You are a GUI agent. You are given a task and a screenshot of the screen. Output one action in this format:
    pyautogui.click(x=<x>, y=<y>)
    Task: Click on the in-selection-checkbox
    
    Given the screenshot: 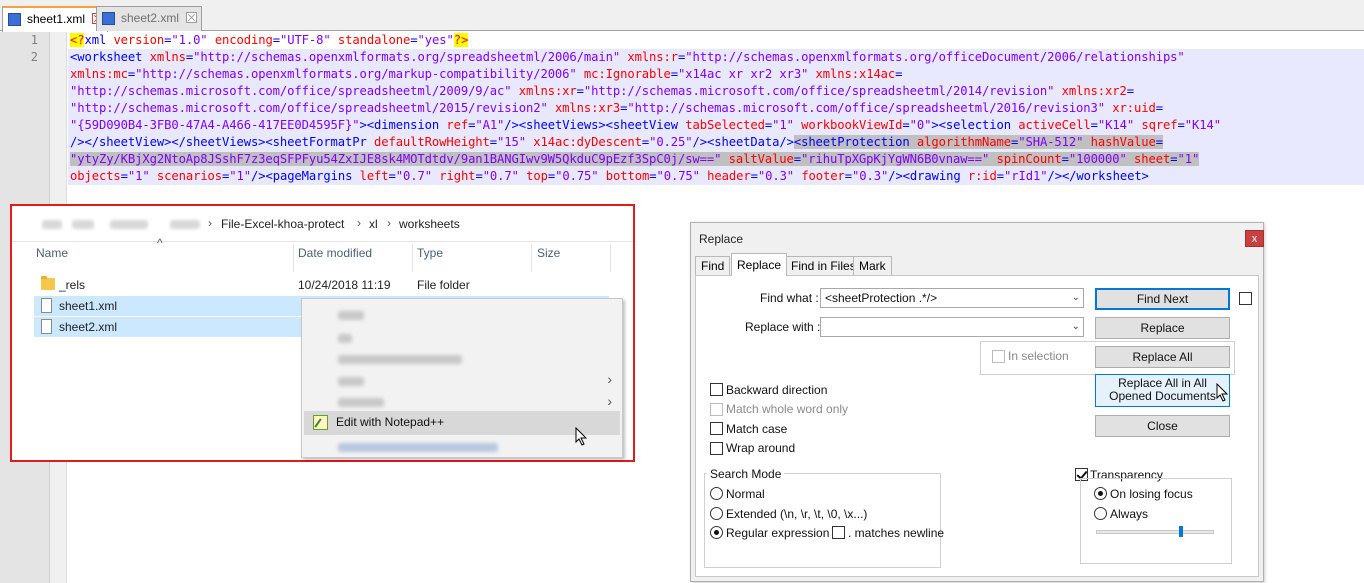 What is the action you would take?
    pyautogui.click(x=998, y=356)
    